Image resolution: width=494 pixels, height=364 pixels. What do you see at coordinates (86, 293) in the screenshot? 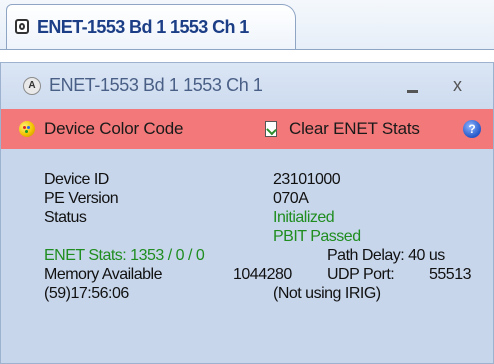
I see `device-time: (59)17:56:06` at bounding box center [86, 293].